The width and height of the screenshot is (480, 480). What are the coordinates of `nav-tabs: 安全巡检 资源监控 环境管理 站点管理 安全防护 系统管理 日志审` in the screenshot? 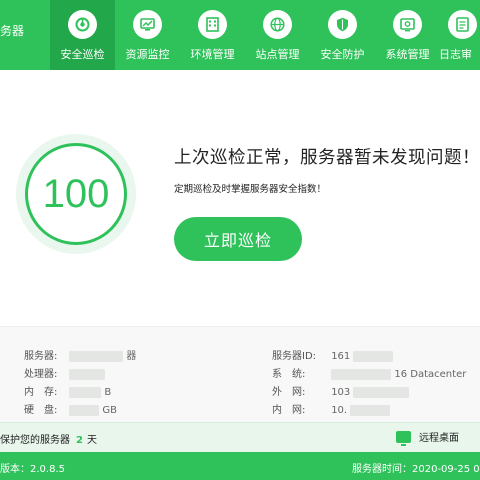 It's located at (265, 35).